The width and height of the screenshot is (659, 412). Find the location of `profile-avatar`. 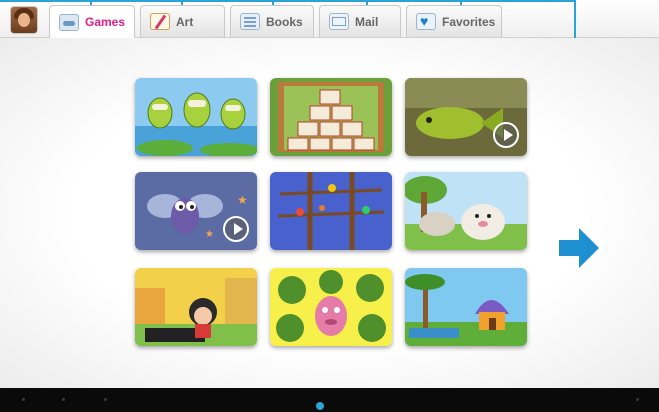

profile-avatar is located at coordinates (24, 20).